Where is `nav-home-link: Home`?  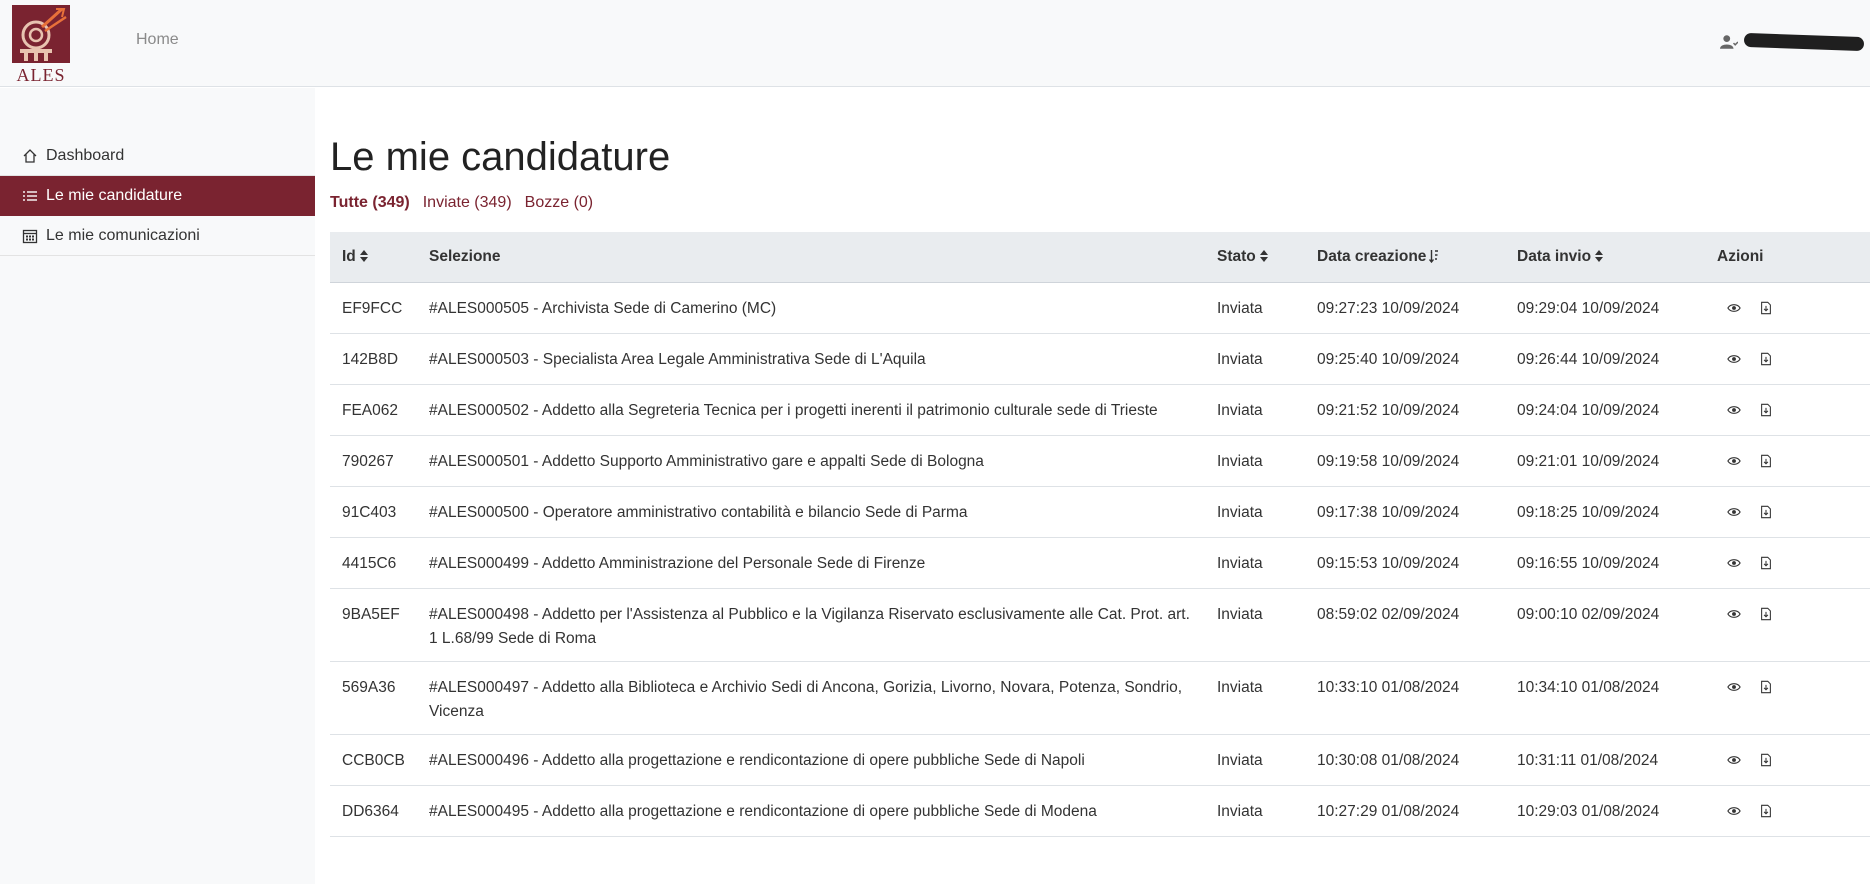 nav-home-link: Home is located at coordinates (157, 40).